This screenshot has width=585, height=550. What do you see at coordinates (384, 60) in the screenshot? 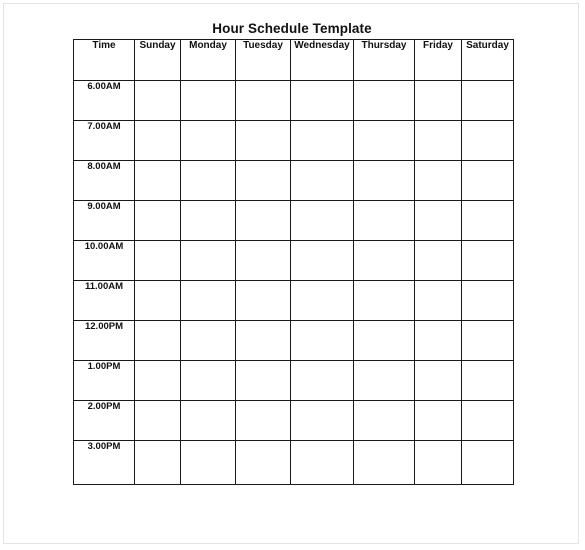
I see `column-header-thursday: Thursday` at bounding box center [384, 60].